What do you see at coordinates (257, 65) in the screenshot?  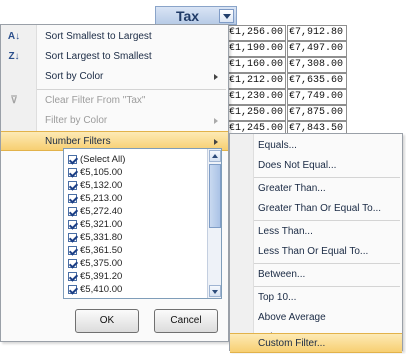 I see `table-cell: €1,160.00` at bounding box center [257, 65].